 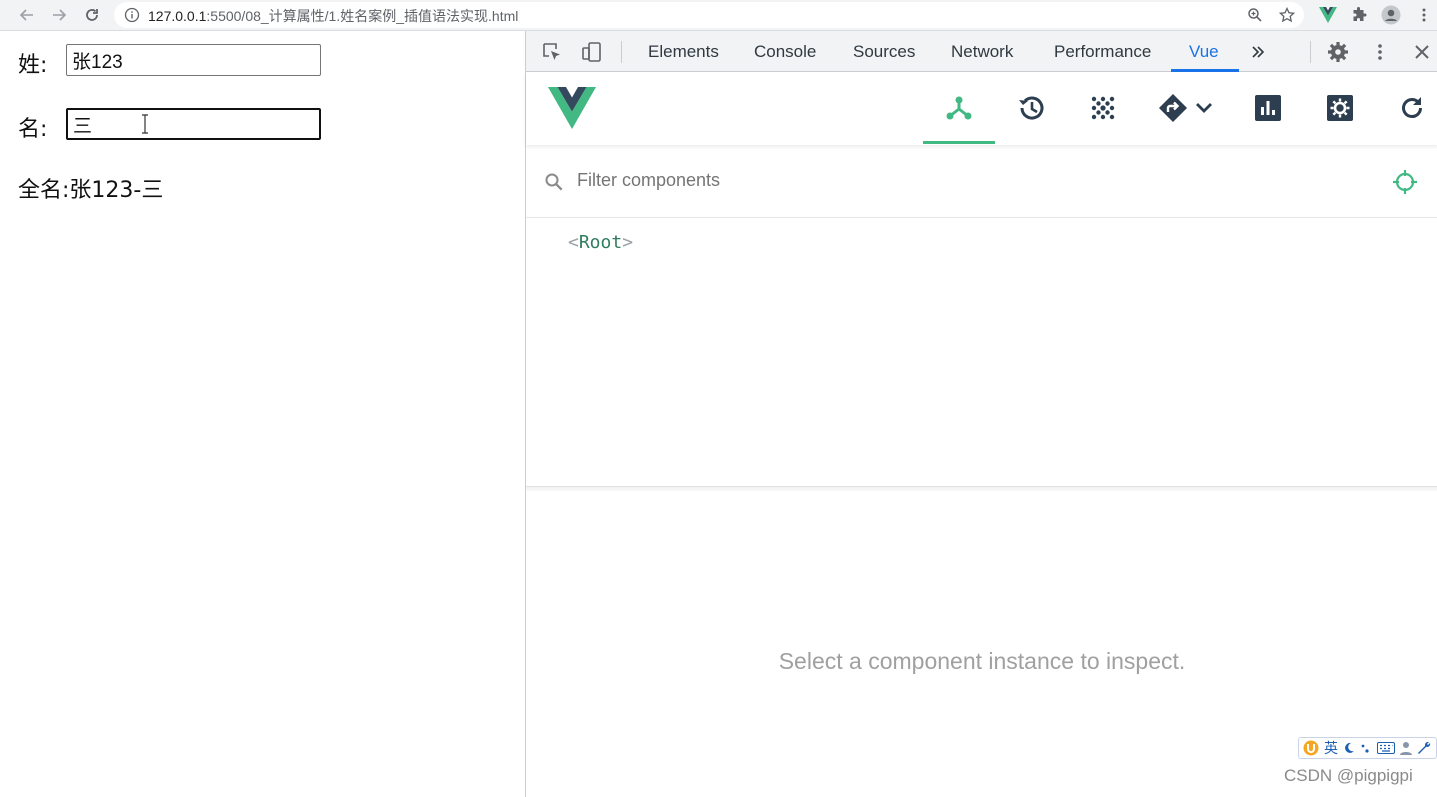 What do you see at coordinates (1422, 52) in the screenshot?
I see `devtools-close-icon` at bounding box center [1422, 52].